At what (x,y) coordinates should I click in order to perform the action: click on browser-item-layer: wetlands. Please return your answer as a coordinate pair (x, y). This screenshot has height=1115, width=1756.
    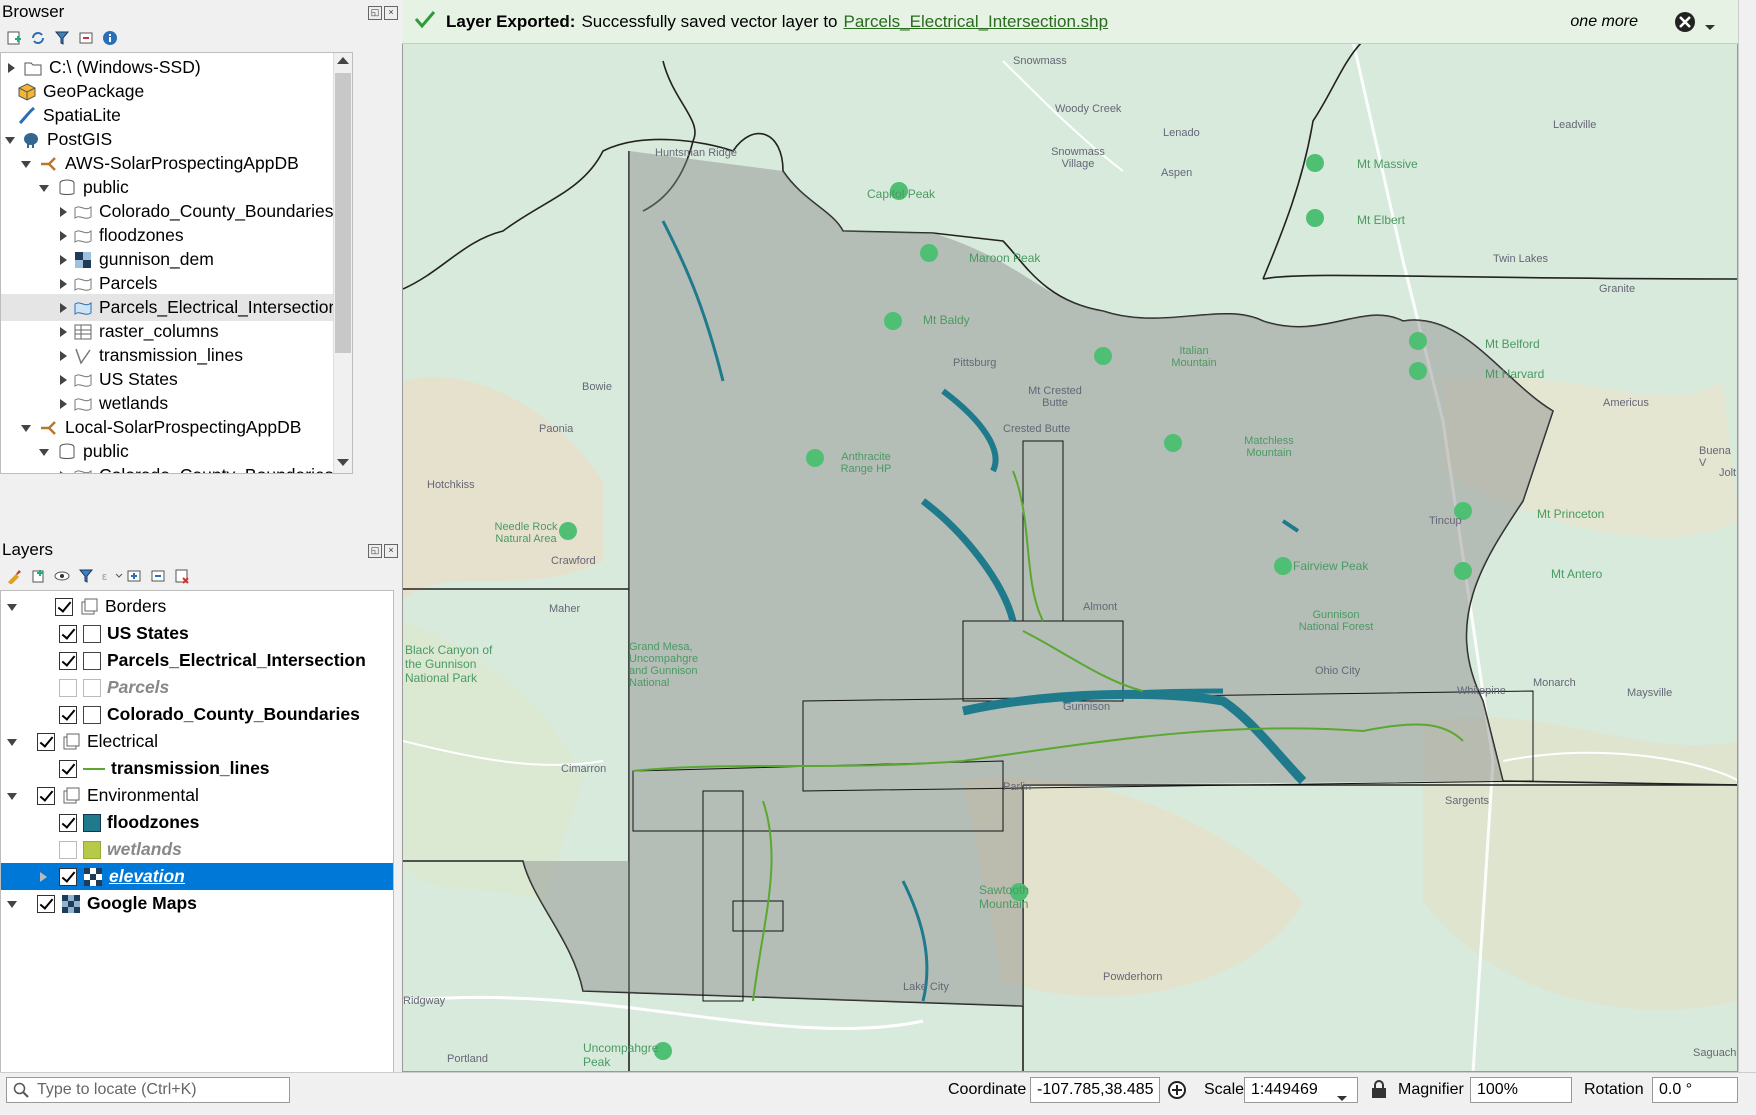
    Looking at the image, I should click on (112, 403).